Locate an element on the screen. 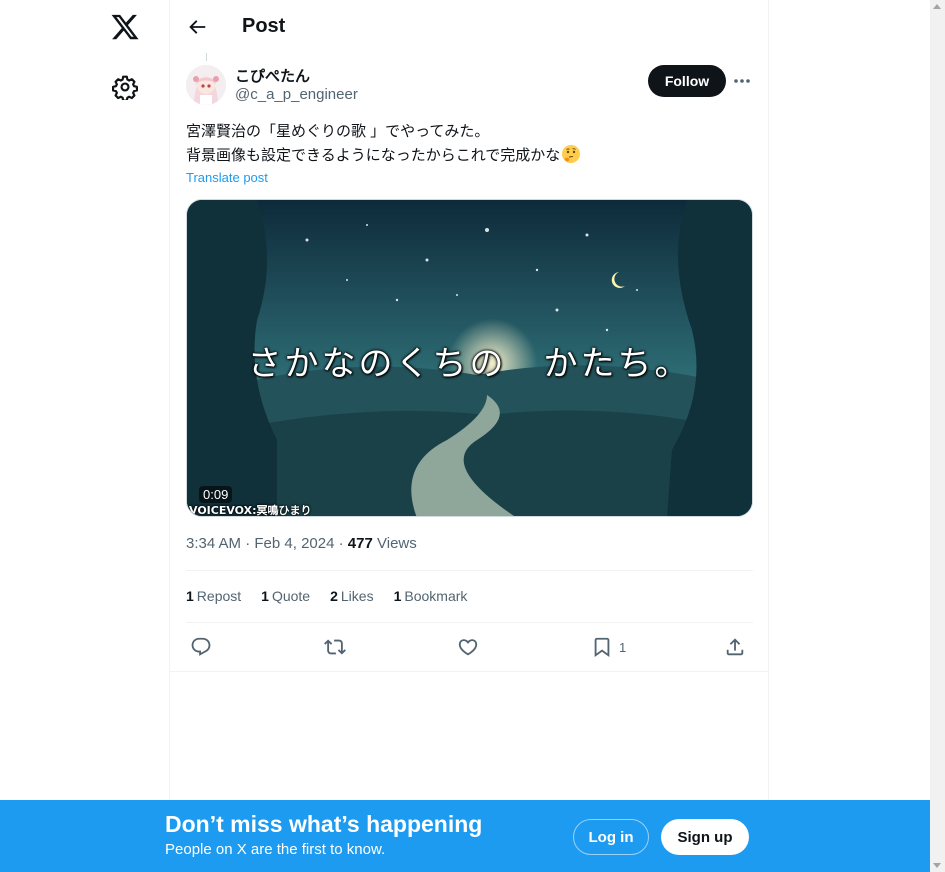 Image resolution: width=945 pixels, height=872 pixels. bookmarks-stat: 1 Bookmark is located at coordinates (431, 596).